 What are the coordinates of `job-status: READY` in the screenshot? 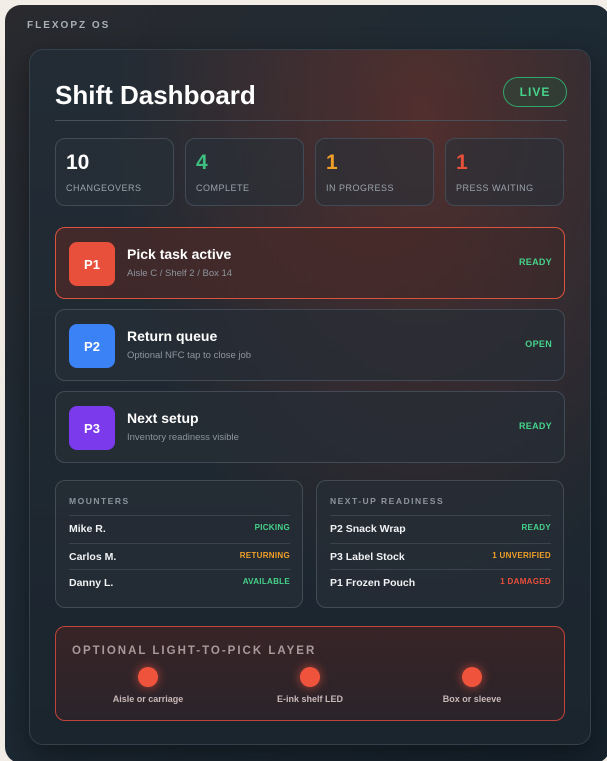 It's located at (536, 527).